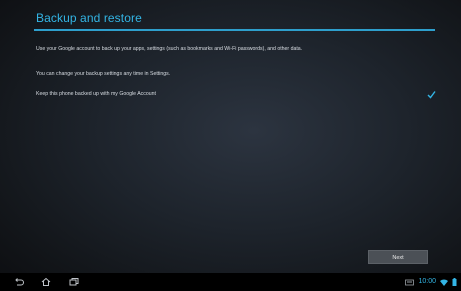  I want to click on title-divider, so click(234, 30).